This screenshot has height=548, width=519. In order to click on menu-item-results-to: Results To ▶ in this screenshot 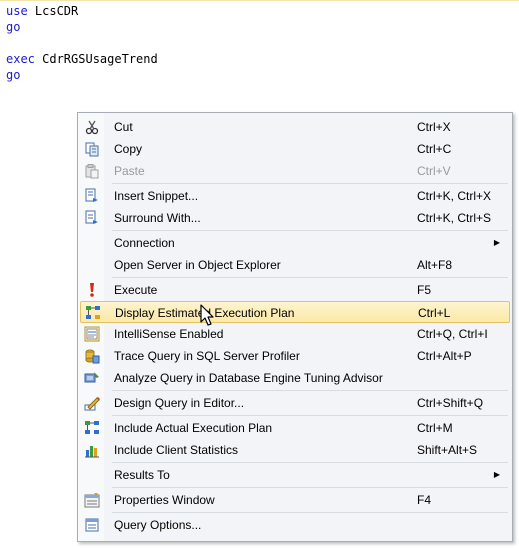, I will do `click(295, 475)`.